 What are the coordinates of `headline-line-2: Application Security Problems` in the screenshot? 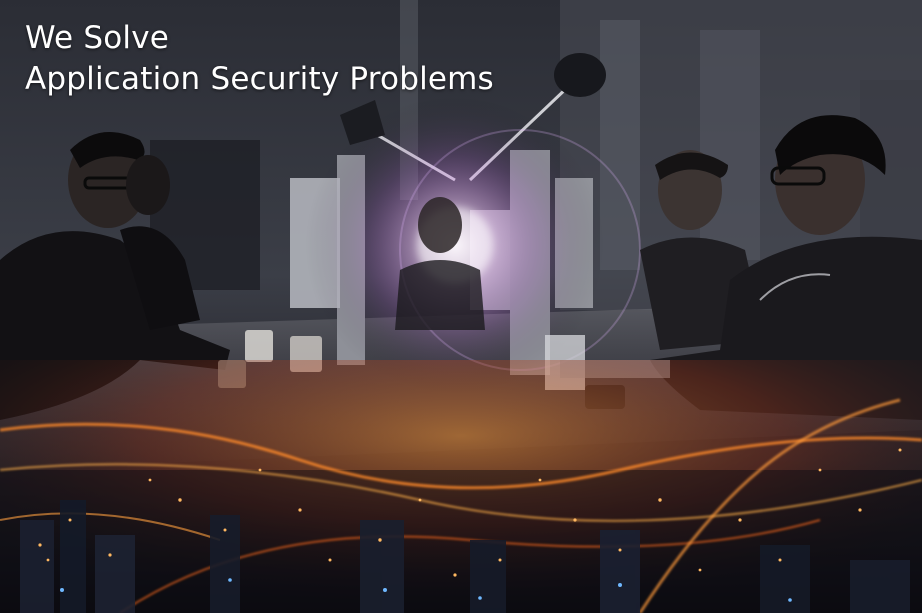 It's located at (259, 79).